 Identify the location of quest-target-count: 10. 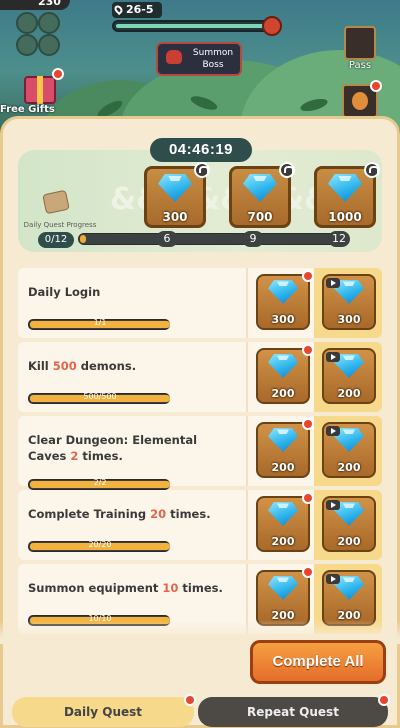
(170, 588).